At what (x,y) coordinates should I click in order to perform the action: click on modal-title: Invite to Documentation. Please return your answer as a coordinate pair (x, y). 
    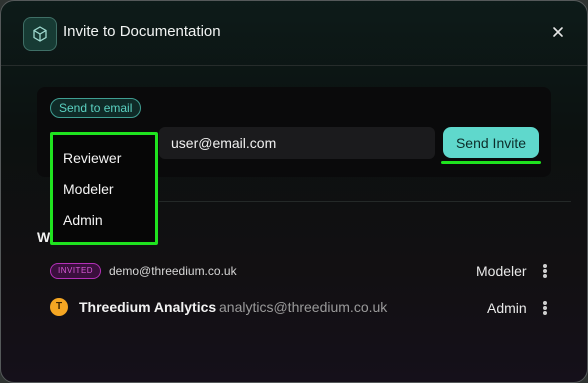
    Looking at the image, I should click on (142, 31).